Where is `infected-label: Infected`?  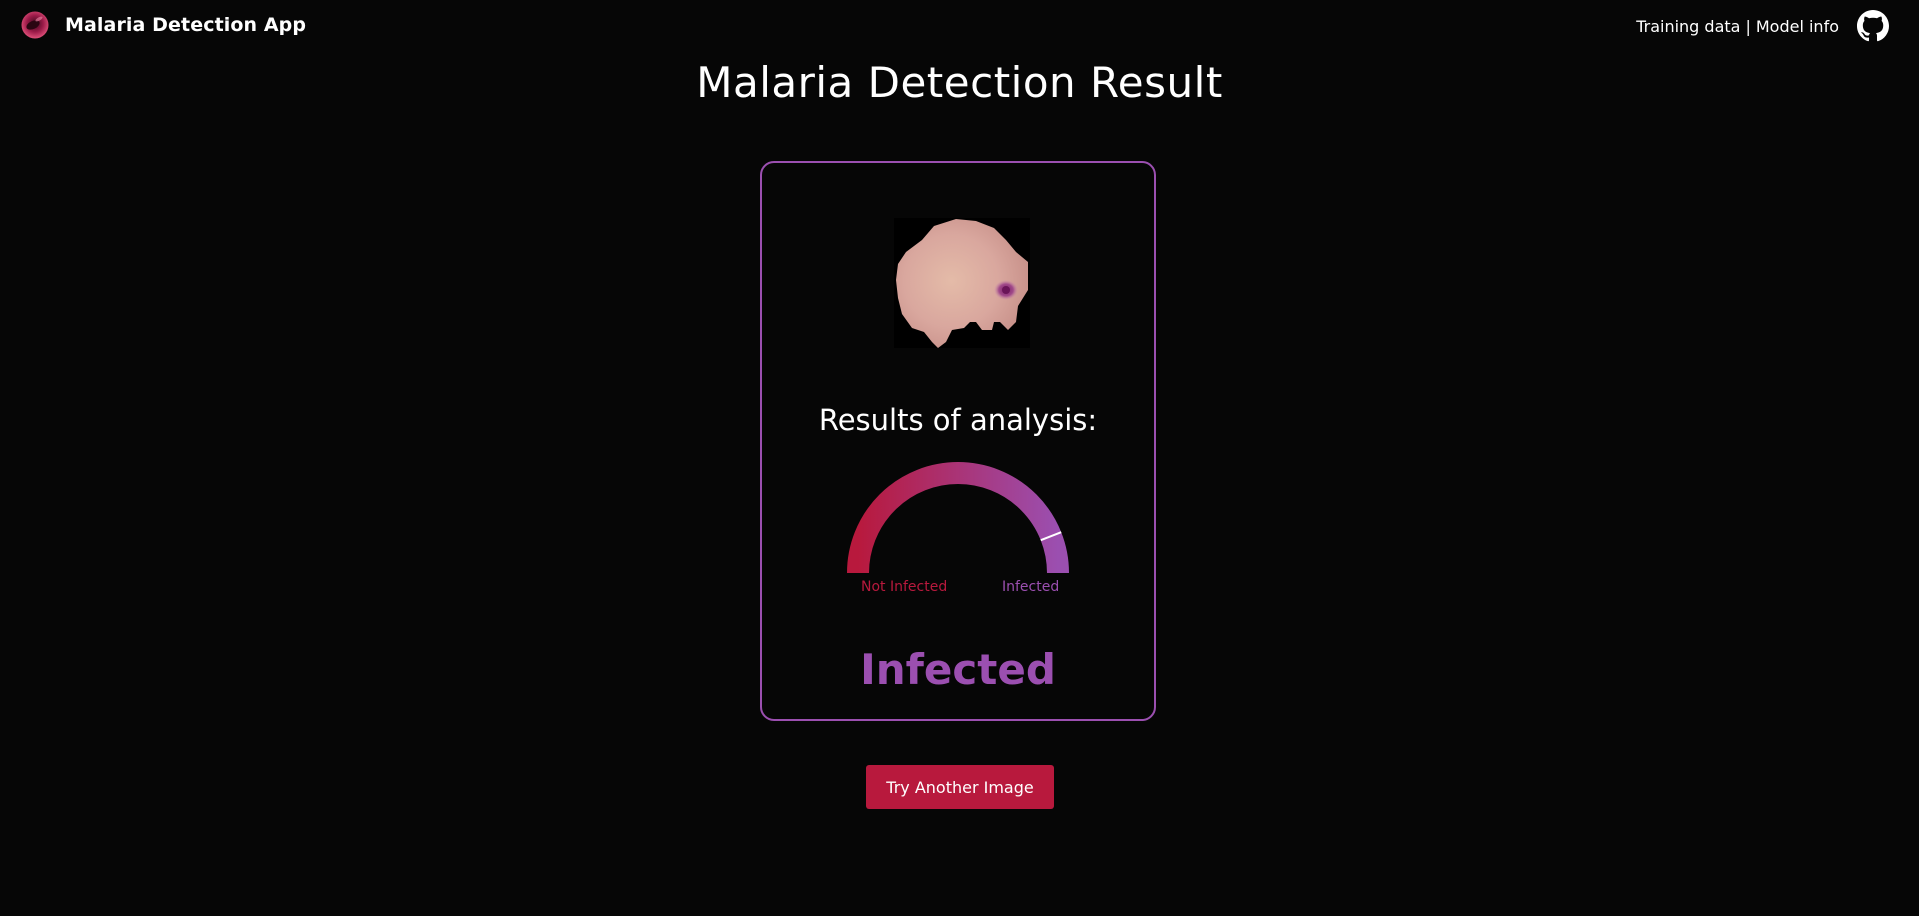 infected-label: Infected is located at coordinates (1031, 587).